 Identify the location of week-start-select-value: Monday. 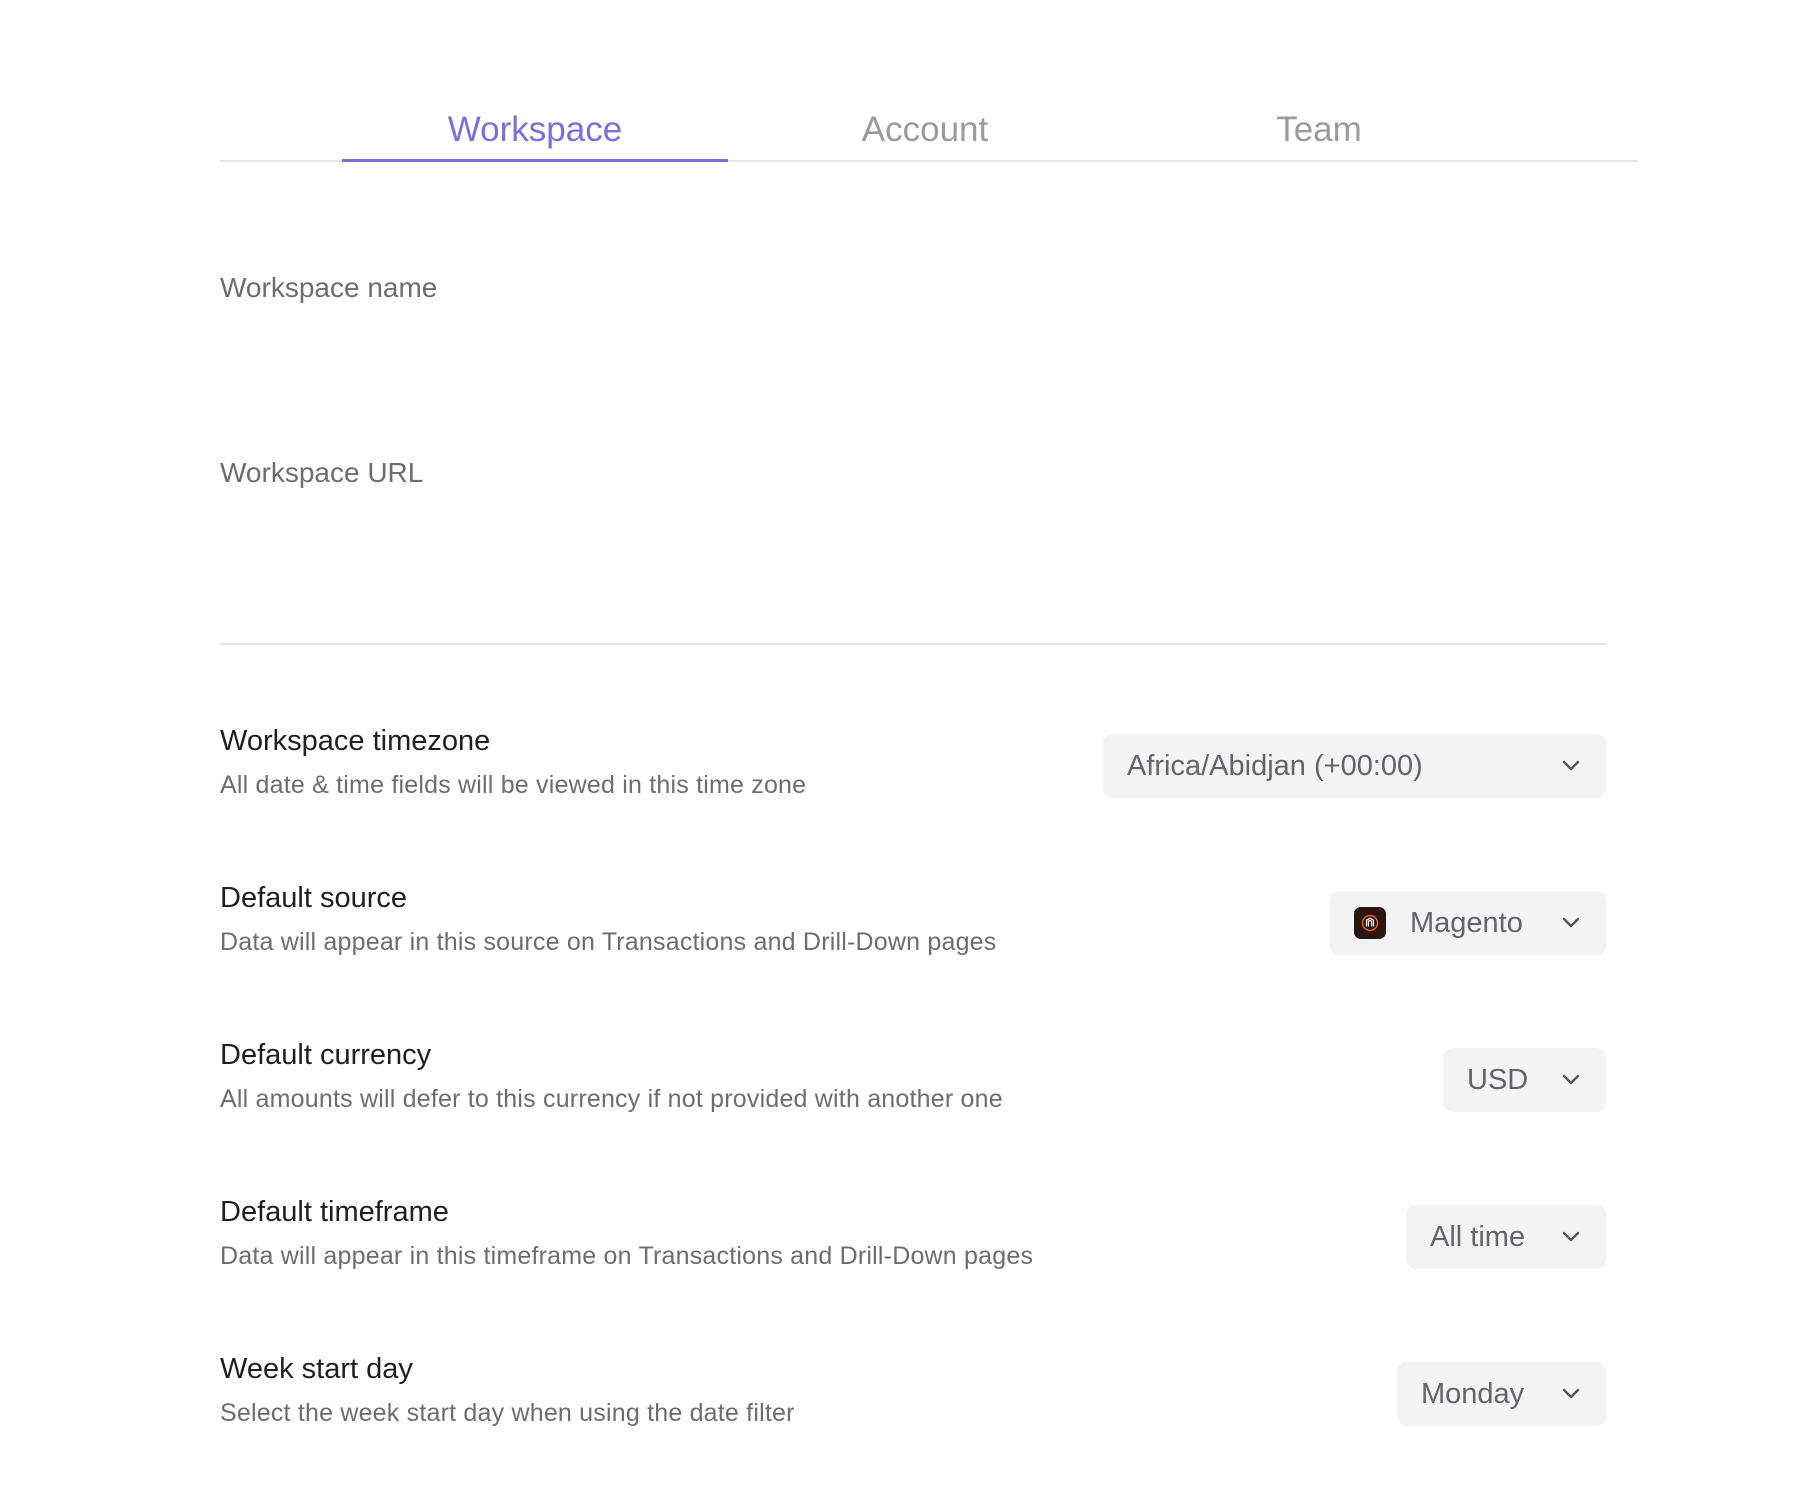
(1473, 1393).